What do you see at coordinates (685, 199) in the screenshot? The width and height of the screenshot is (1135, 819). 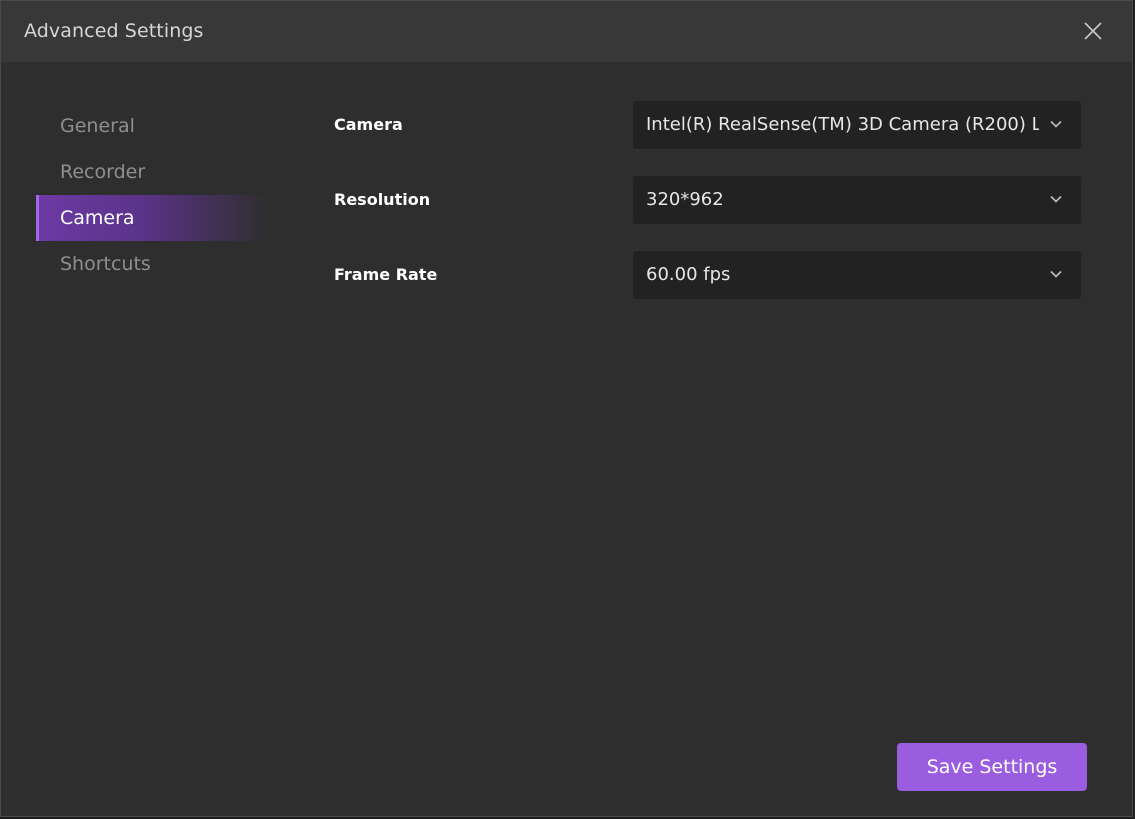 I see `resolution-select-value: 320*962` at bounding box center [685, 199].